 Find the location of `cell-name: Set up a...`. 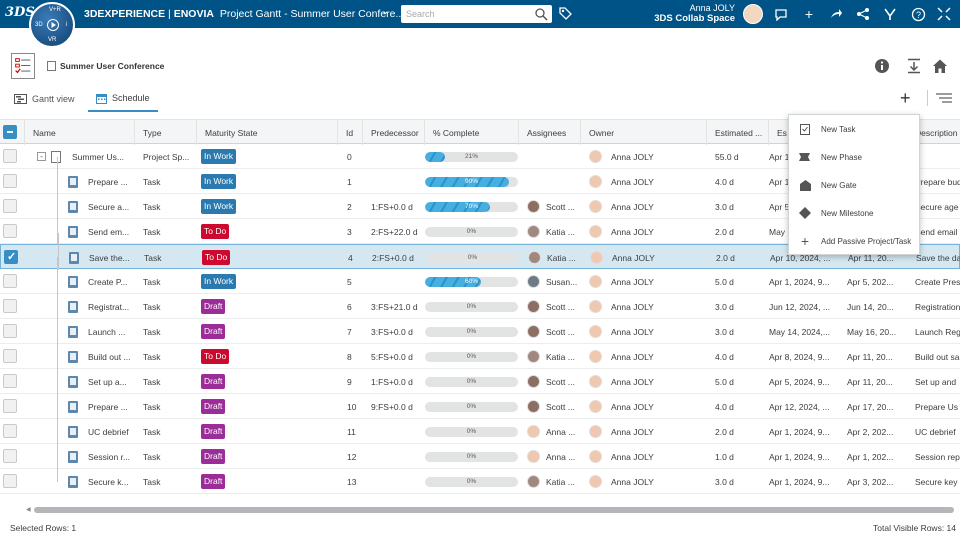

cell-name: Set up a... is located at coordinates (80, 381).